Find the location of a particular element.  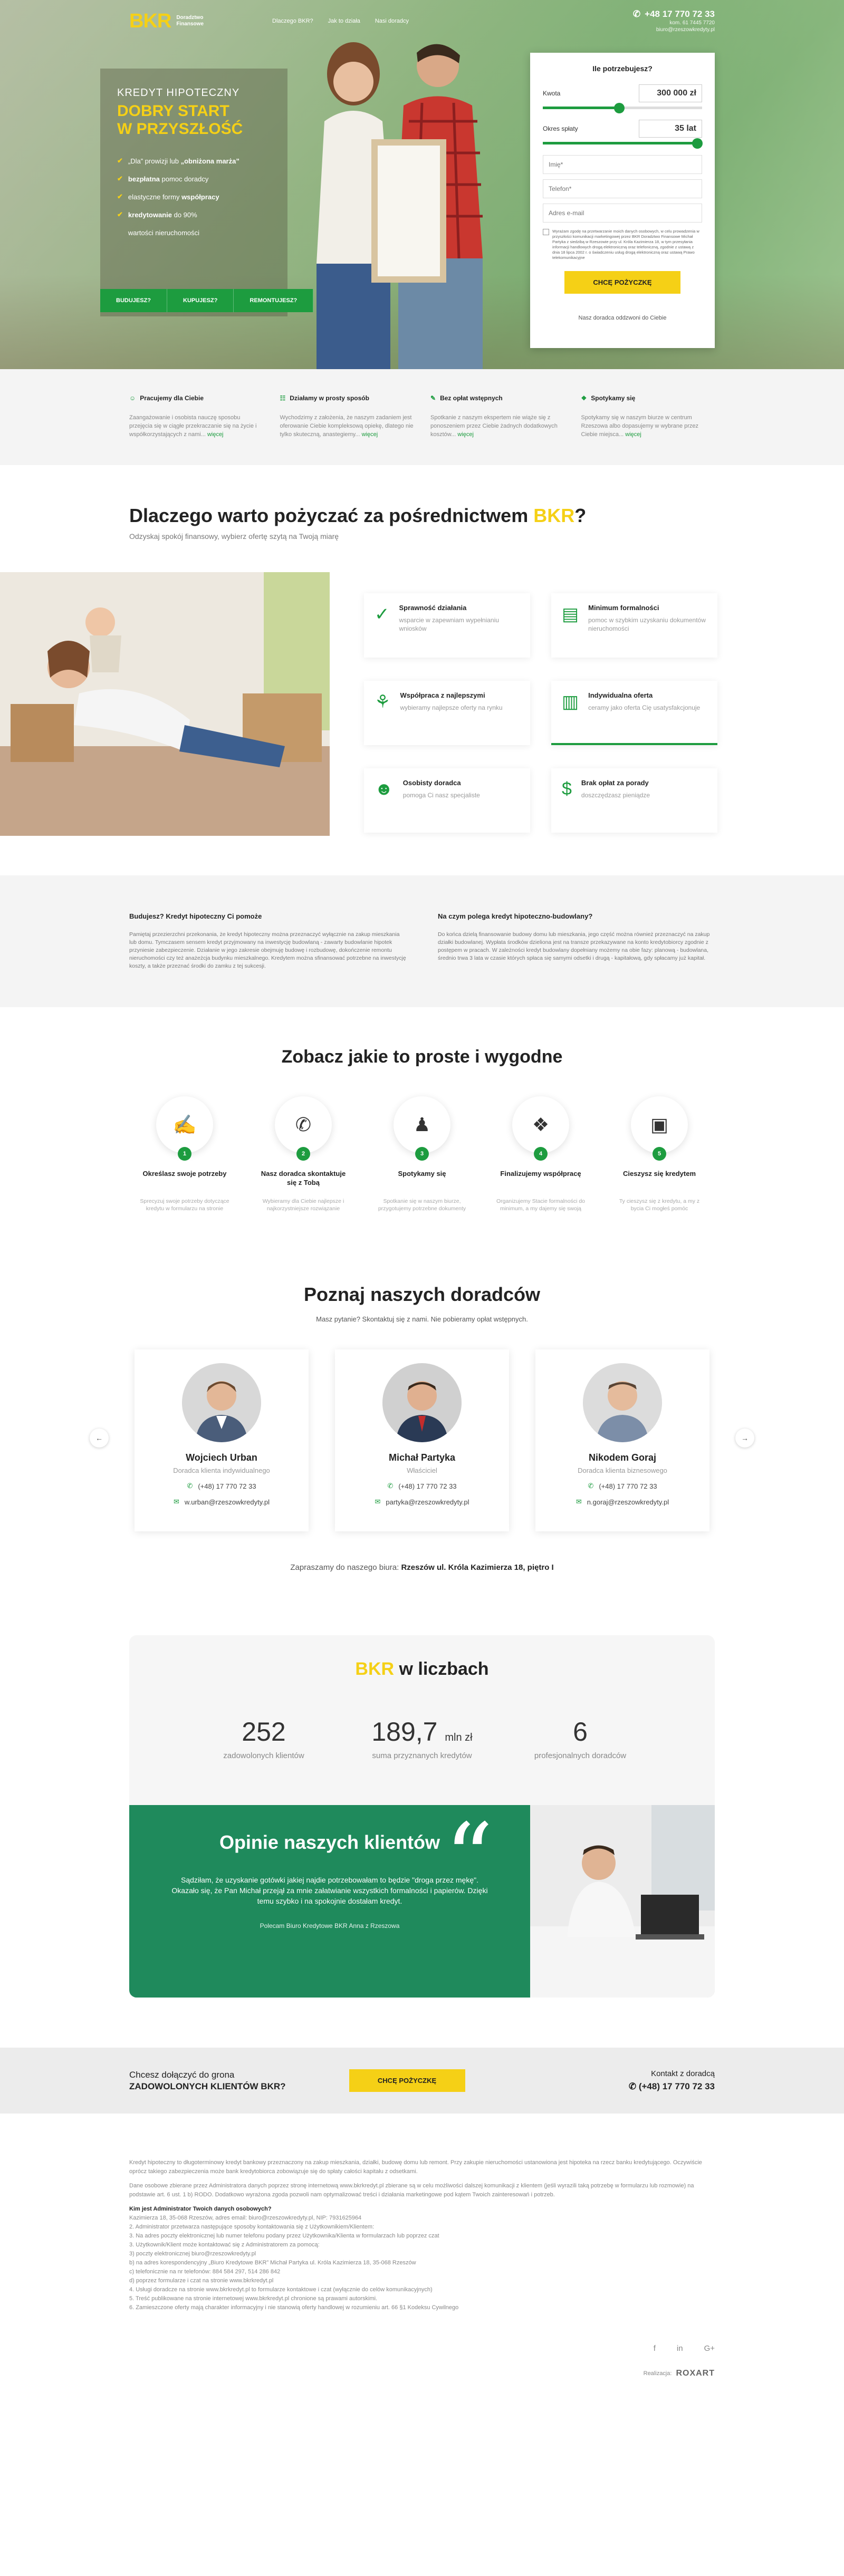

tab-renovate: REMONTUJESZ? is located at coordinates (274, 300).